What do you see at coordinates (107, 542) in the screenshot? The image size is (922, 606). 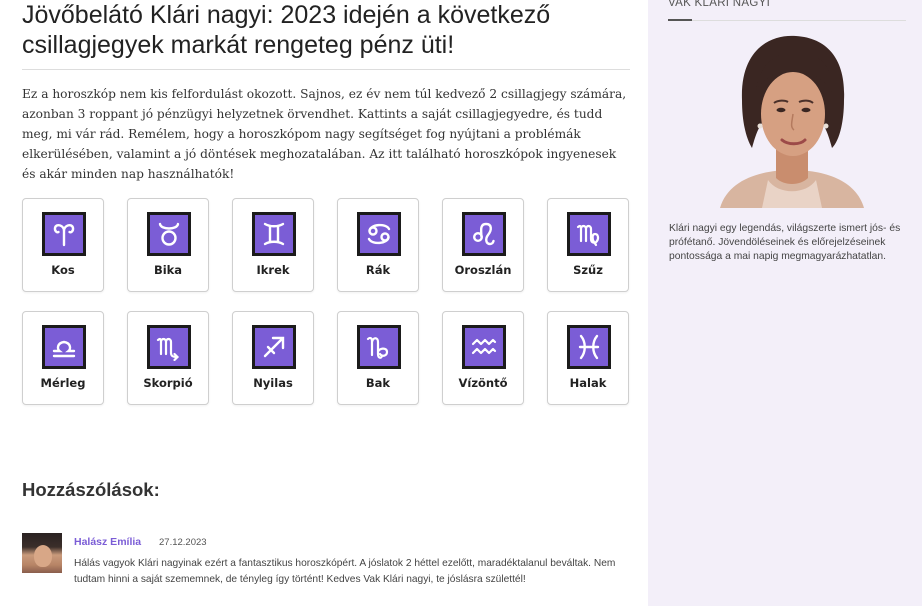 I see `comment-author: Halász Emília` at bounding box center [107, 542].